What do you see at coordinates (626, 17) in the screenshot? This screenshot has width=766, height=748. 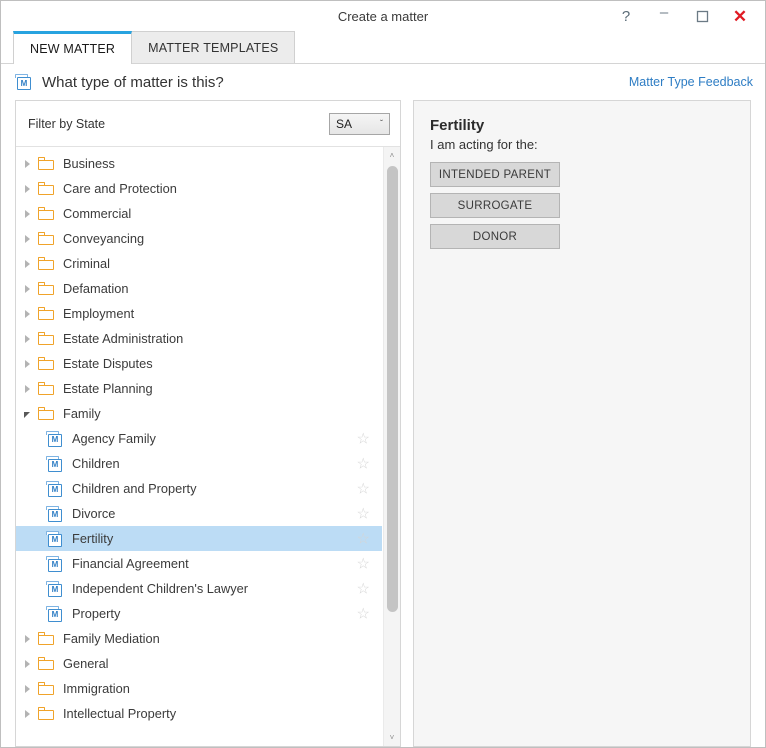 I see `help-button: ?` at bounding box center [626, 17].